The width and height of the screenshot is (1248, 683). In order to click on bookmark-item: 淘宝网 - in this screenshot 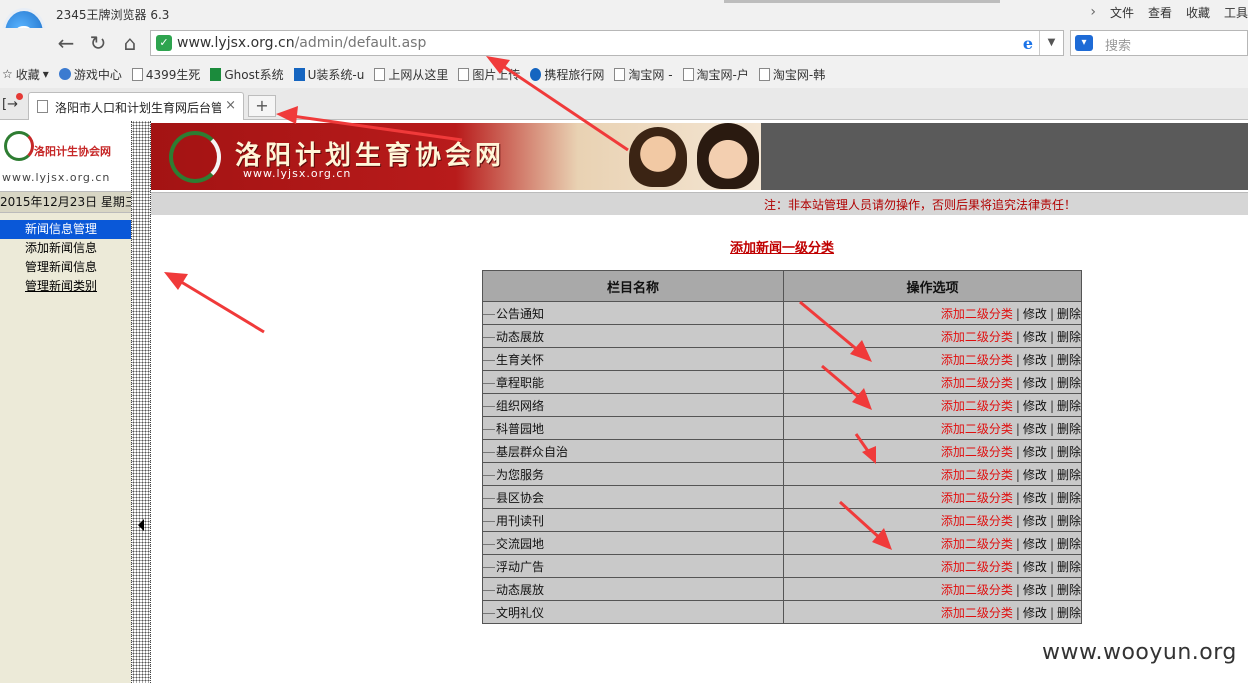, I will do `click(643, 74)`.